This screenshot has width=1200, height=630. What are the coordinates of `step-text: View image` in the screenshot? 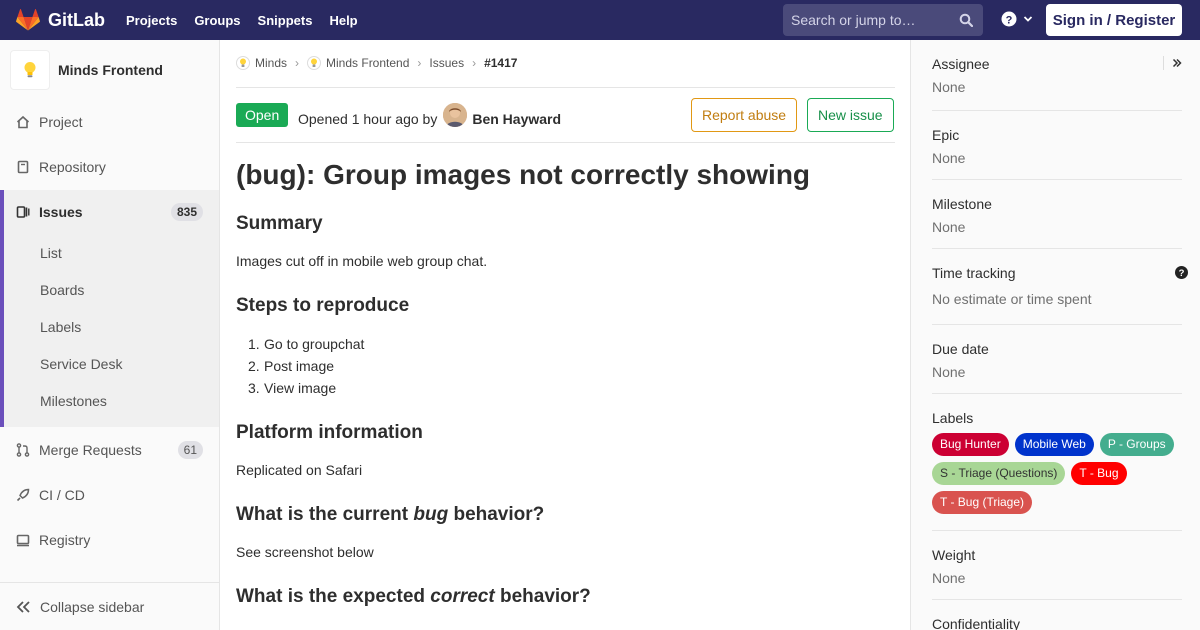 It's located at (300, 388).